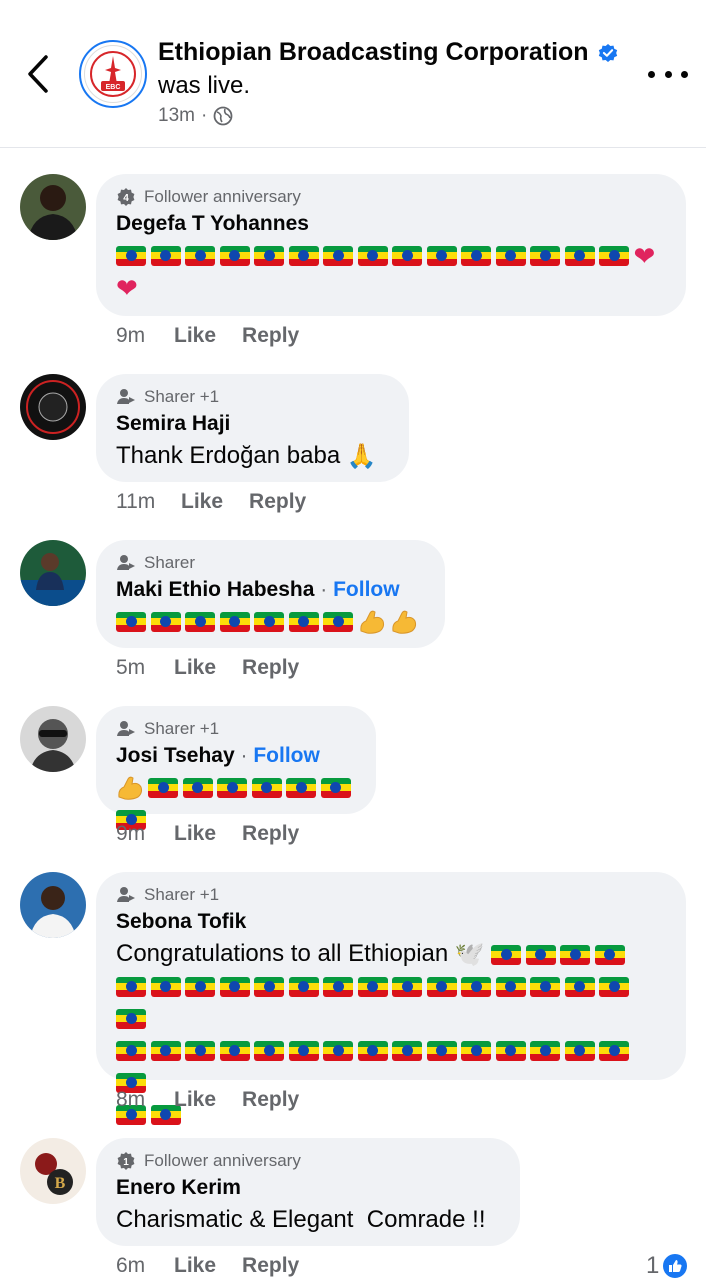 The width and height of the screenshot is (706, 1280). What do you see at coordinates (173, 423) in the screenshot?
I see `author-name: Semira Haji` at bounding box center [173, 423].